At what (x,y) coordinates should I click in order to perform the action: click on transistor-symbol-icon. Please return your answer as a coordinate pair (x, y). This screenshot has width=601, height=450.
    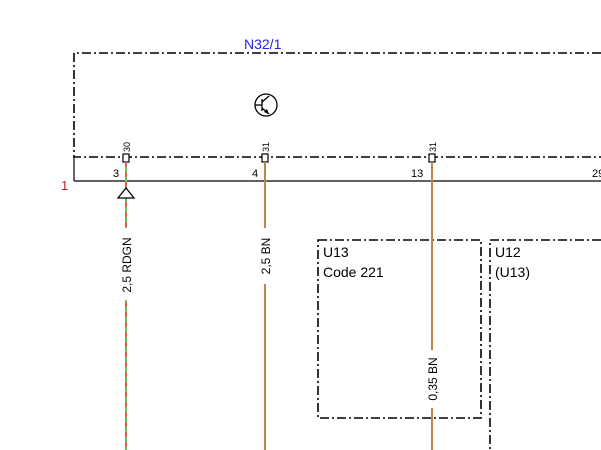
    Looking at the image, I should click on (266, 105).